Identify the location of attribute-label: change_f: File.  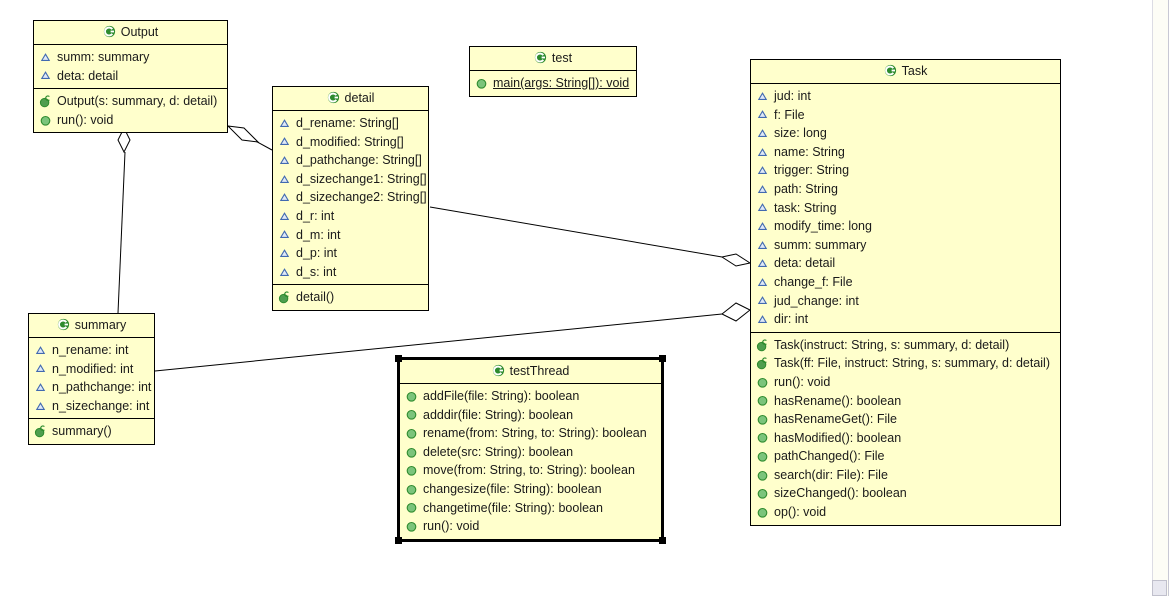
(813, 281).